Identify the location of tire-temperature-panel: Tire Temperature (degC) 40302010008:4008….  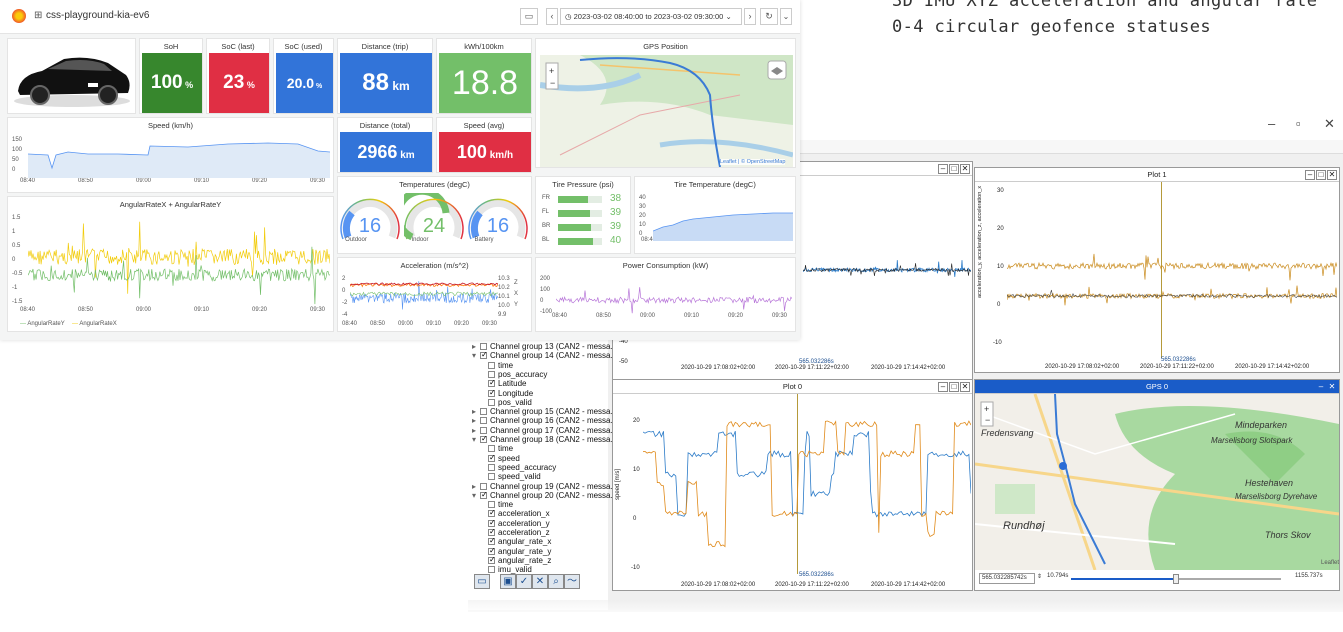
(715, 215).